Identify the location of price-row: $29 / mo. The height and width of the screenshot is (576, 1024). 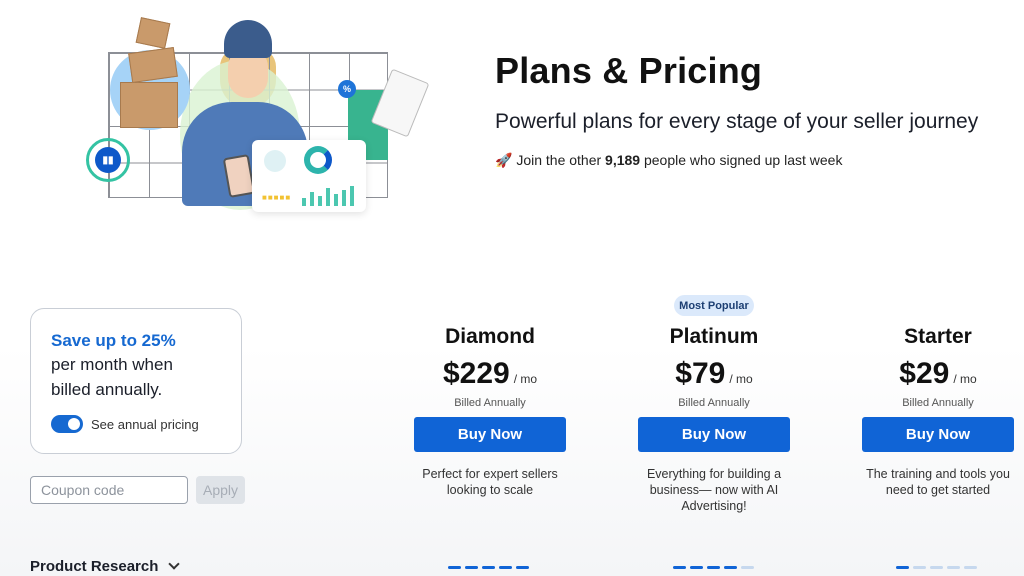
(938, 374).